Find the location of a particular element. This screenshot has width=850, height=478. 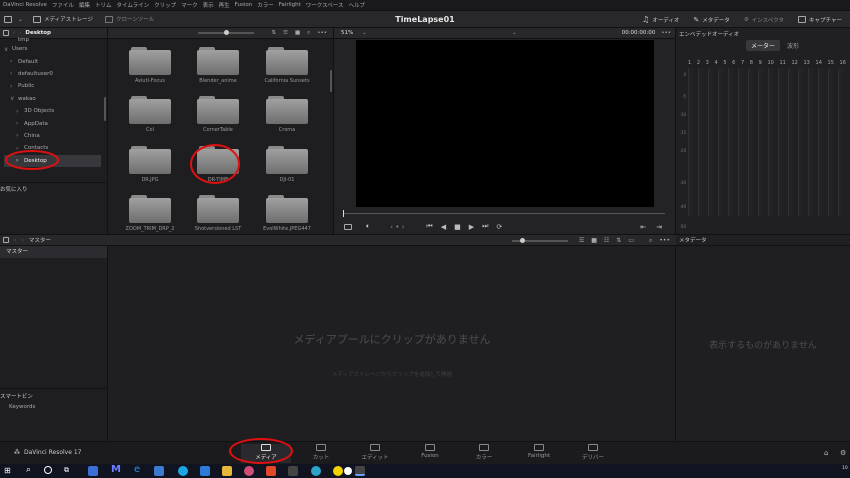

tree-item-3d-objects: › 3D Objects is located at coordinates (55, 111).